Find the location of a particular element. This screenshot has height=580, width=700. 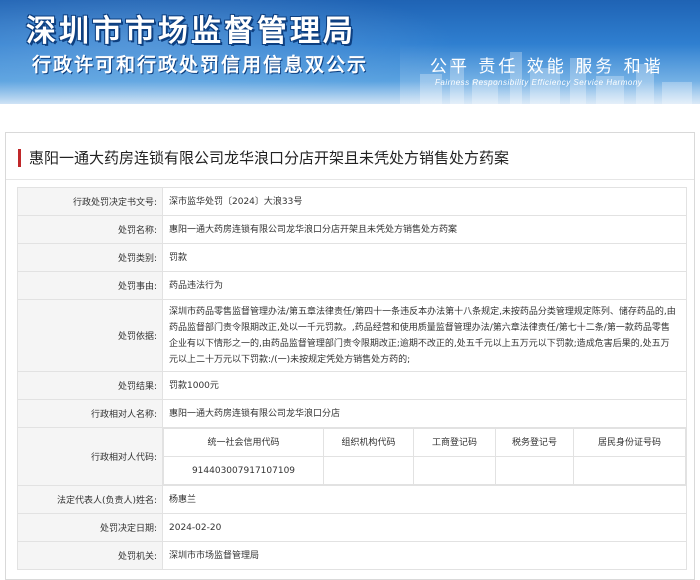

codes-header-row: 统一社会信用代码 组织机构代码 工商登记码 税务登记号 居民身份证号码 is located at coordinates (424, 442).